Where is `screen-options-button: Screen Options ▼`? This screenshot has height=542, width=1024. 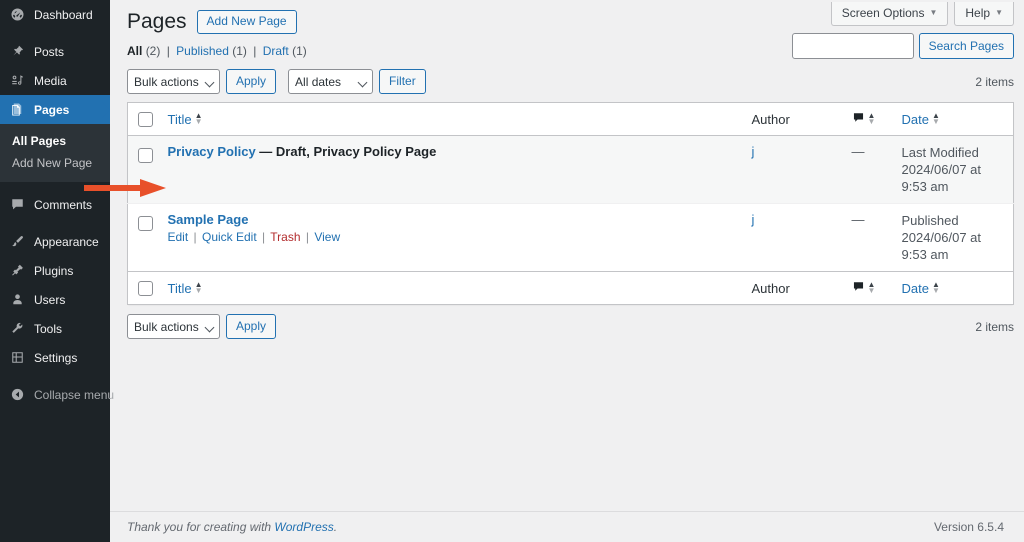
screen-options-button: Screen Options ▼ is located at coordinates (889, 14).